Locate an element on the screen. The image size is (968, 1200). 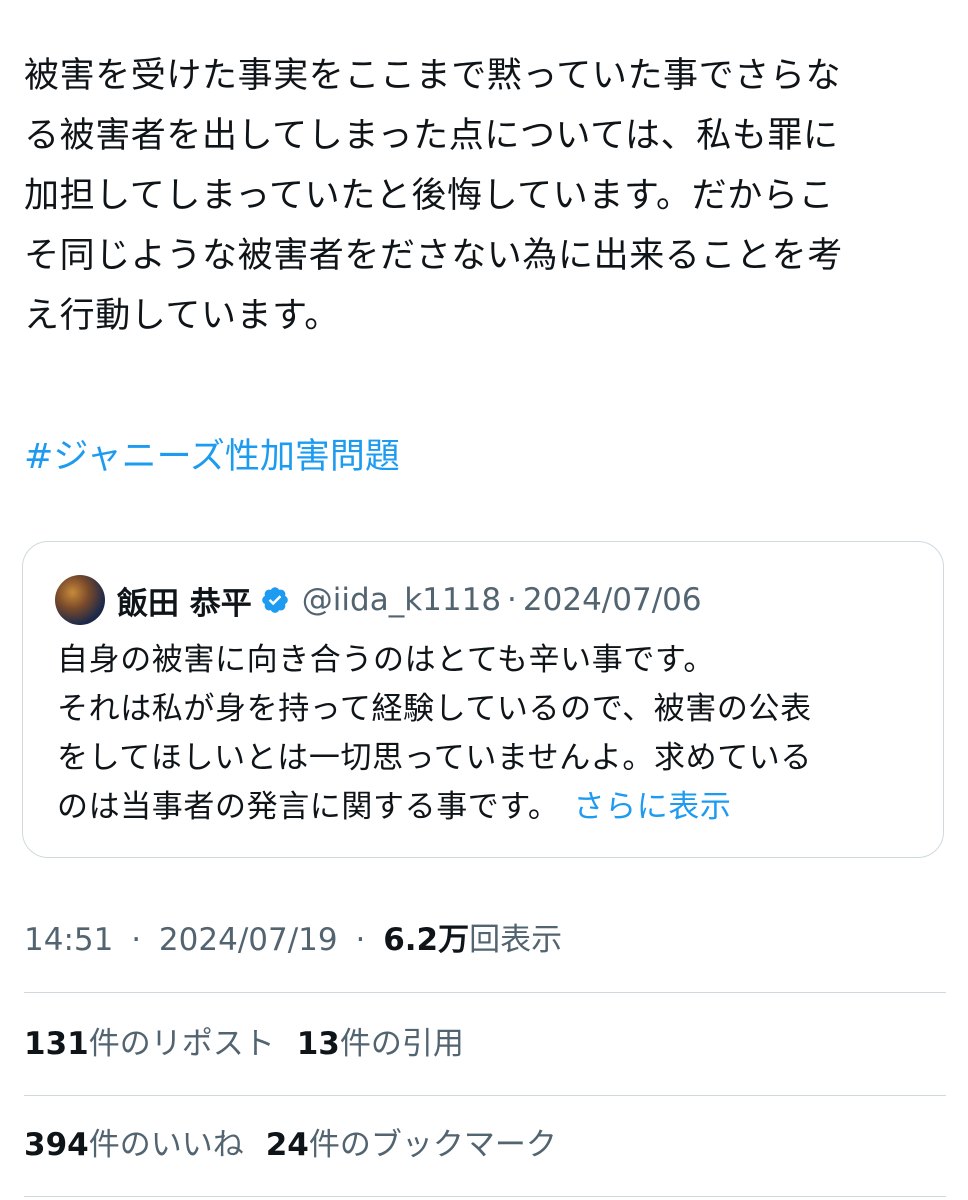
views-label: 回表示 is located at coordinates (516, 940).